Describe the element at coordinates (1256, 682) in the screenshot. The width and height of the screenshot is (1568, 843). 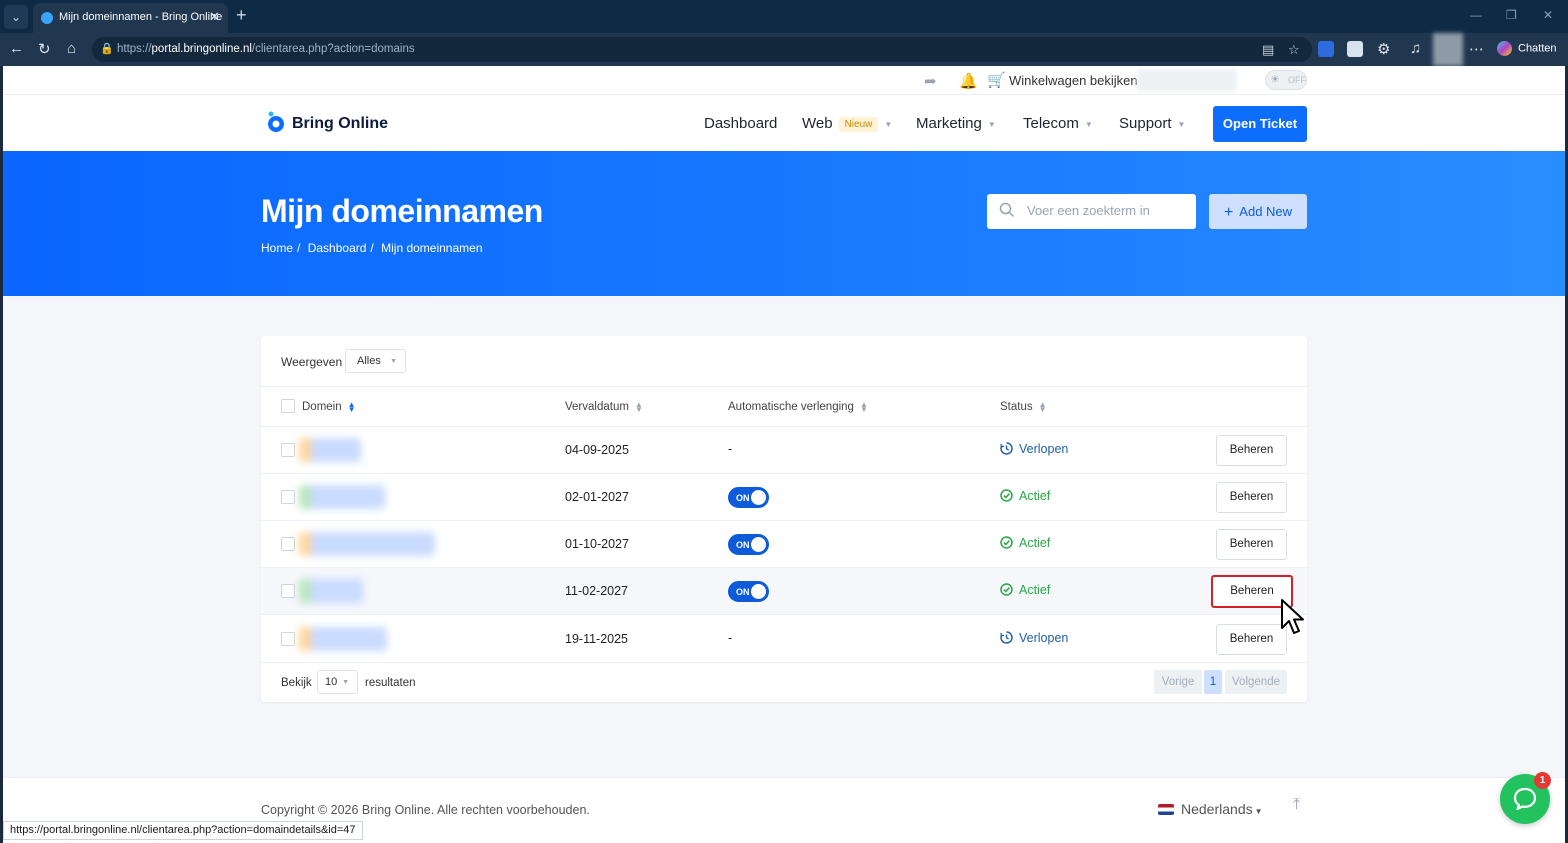
I see `next-page-button: Volgende` at that location.